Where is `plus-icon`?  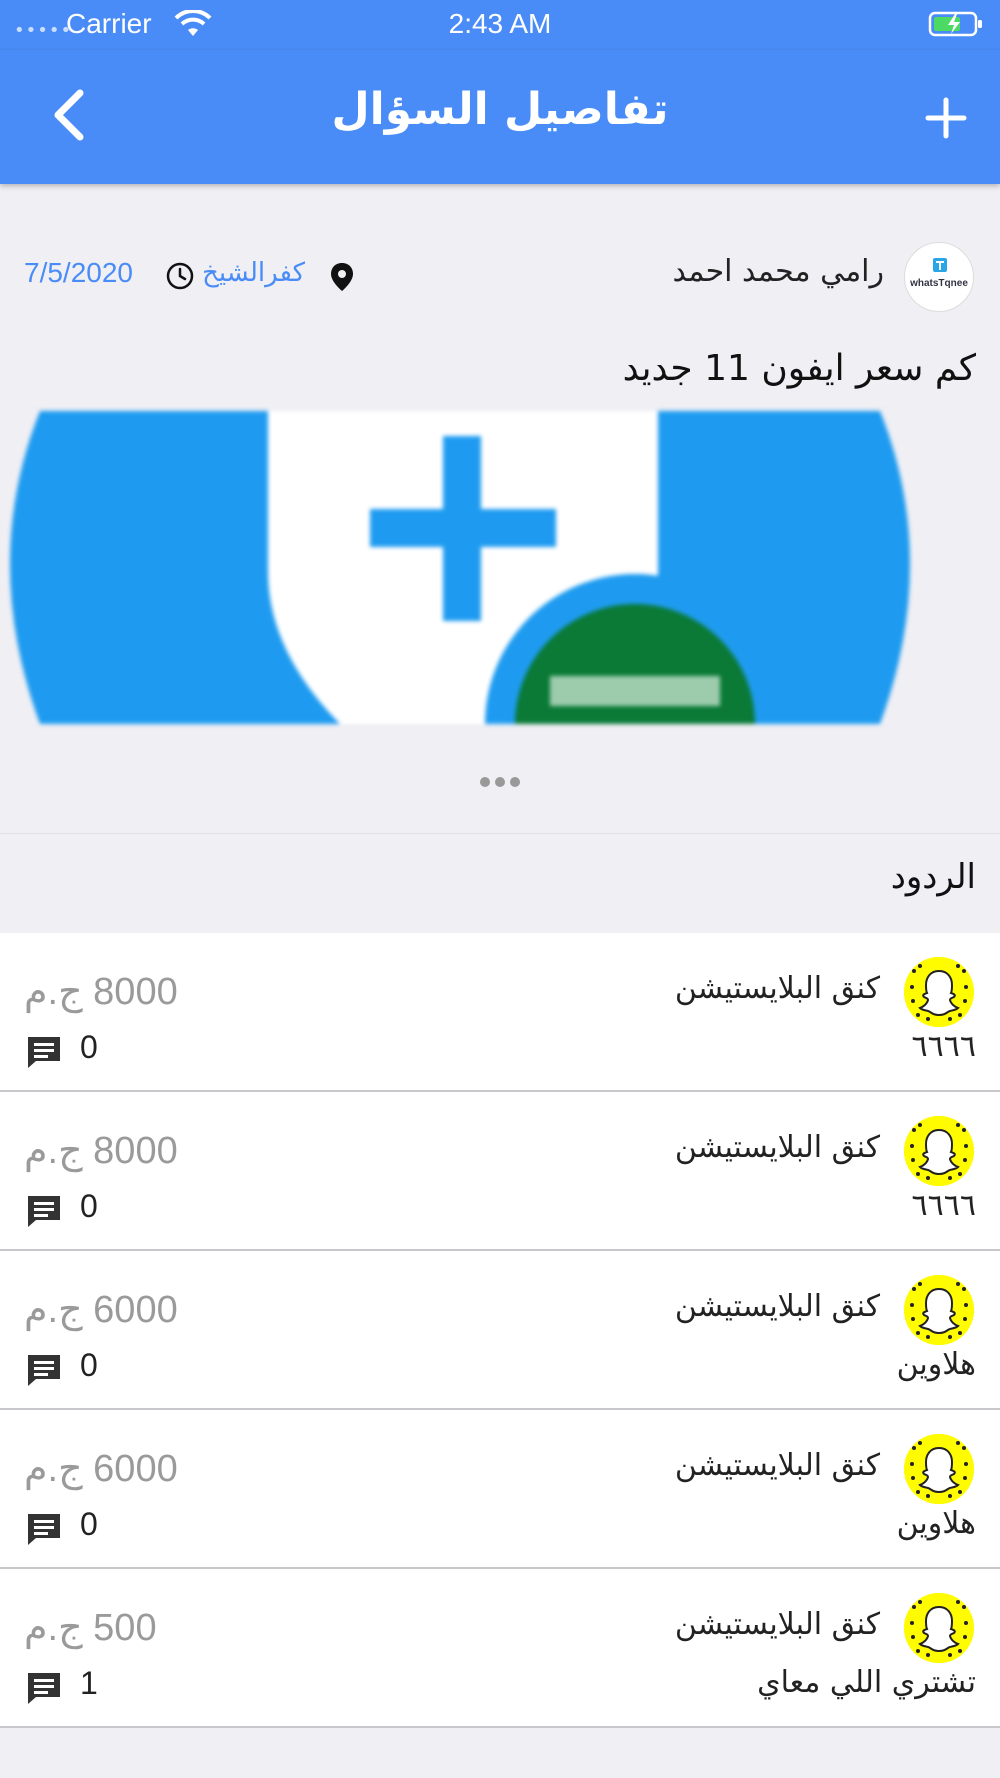
plus-icon is located at coordinates (946, 118).